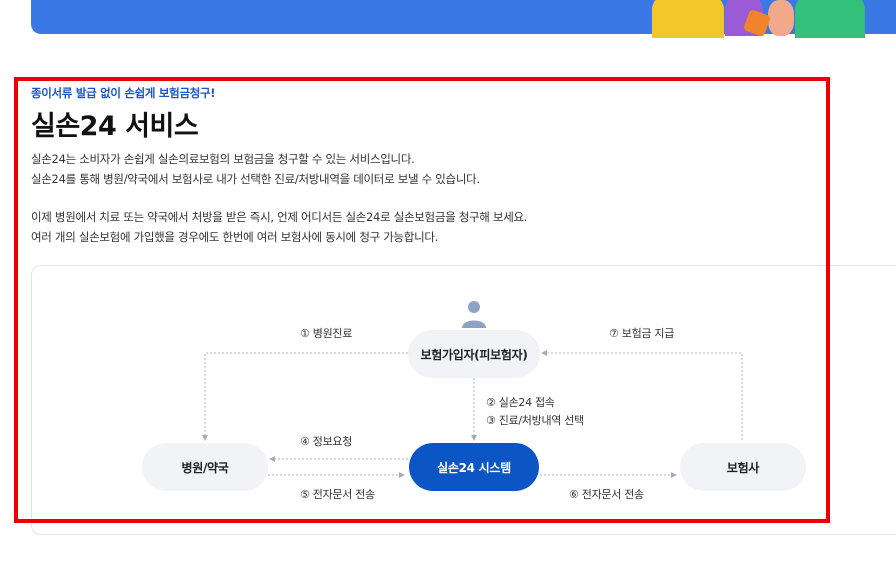 This screenshot has width=896, height=567. What do you see at coordinates (326, 441) in the screenshot?
I see `step-label: ④ 정보요청` at bounding box center [326, 441].